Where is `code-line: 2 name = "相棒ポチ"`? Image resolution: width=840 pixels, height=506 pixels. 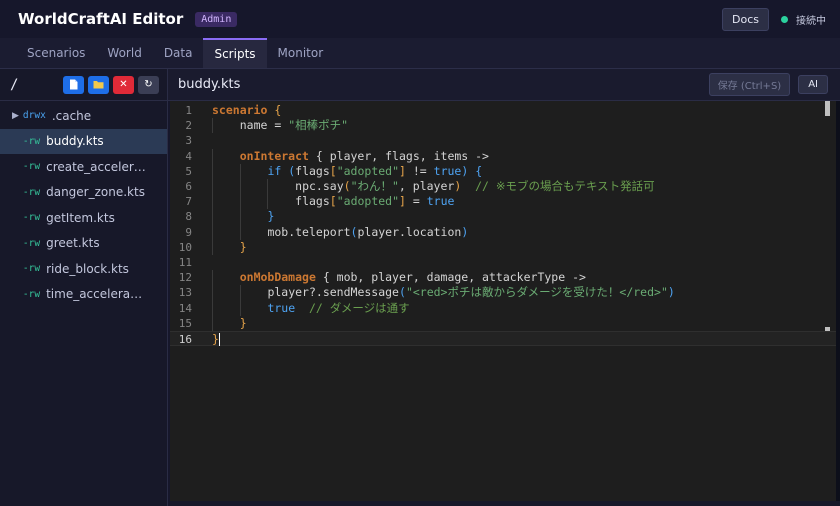 code-line: 2 name = "相棒ポチ" is located at coordinates (503, 126).